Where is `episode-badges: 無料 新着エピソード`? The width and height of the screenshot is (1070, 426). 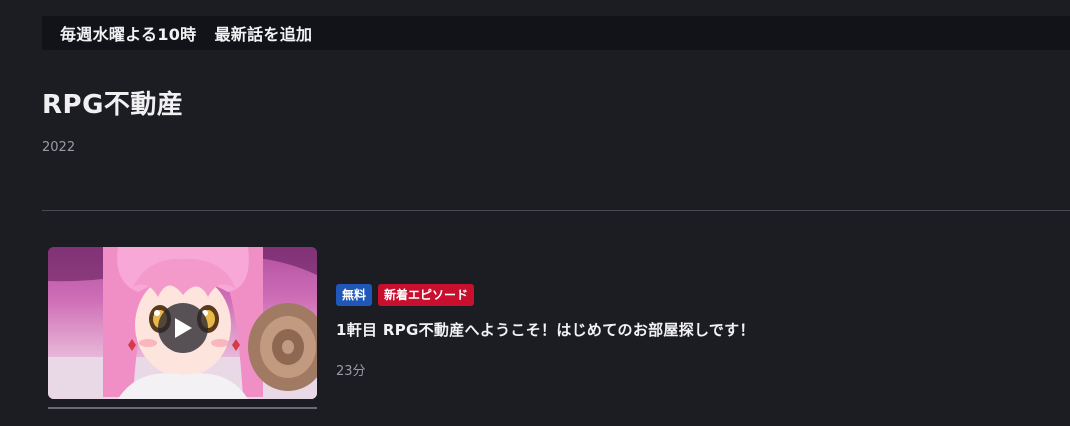 episode-badges: 無料 新着エピソード is located at coordinates (405, 295).